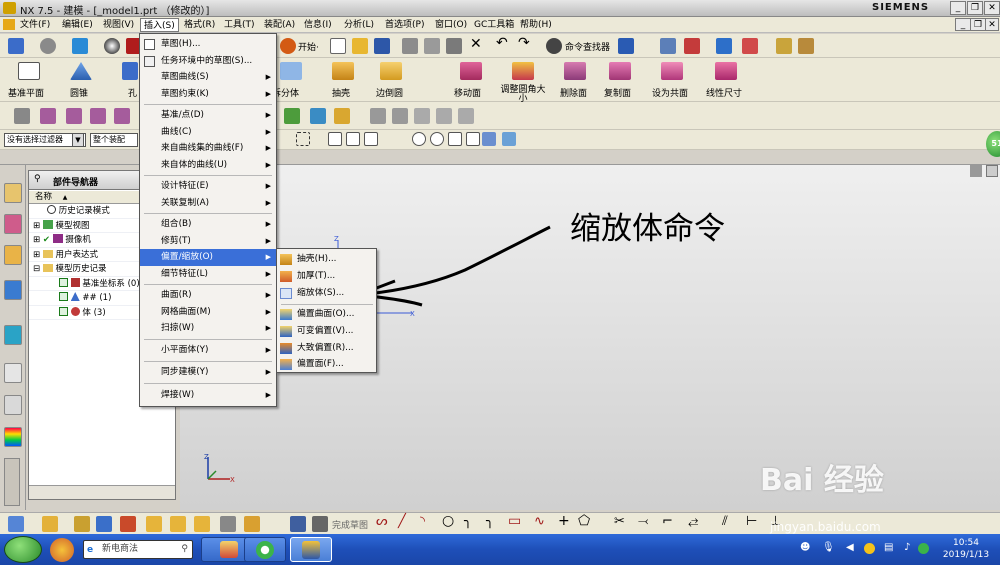 The width and height of the screenshot is (1000, 565). What do you see at coordinates (784, 46) in the screenshot?
I see `measure-distance-icon` at bounding box center [784, 46].